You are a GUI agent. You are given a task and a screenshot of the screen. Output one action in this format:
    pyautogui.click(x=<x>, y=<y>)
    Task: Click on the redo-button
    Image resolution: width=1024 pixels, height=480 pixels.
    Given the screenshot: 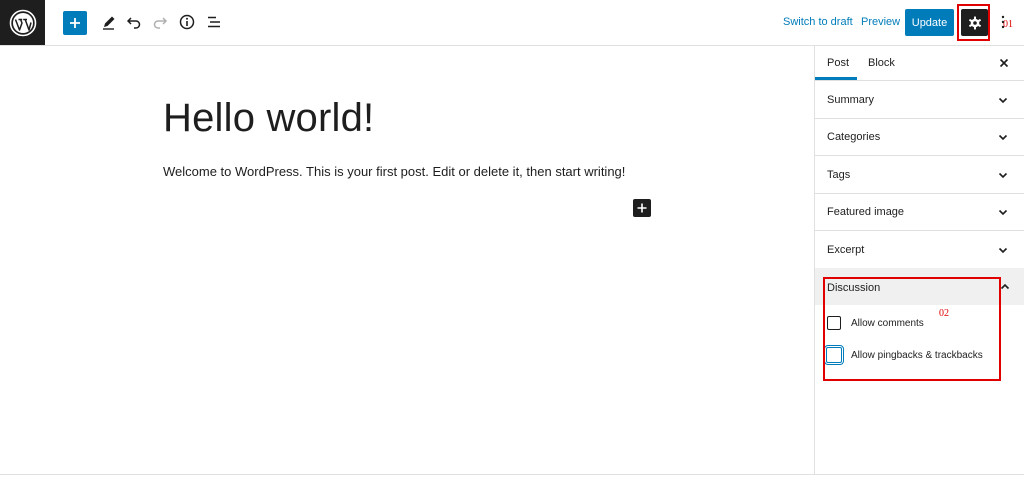 What is the action you would take?
    pyautogui.click(x=160, y=22)
    